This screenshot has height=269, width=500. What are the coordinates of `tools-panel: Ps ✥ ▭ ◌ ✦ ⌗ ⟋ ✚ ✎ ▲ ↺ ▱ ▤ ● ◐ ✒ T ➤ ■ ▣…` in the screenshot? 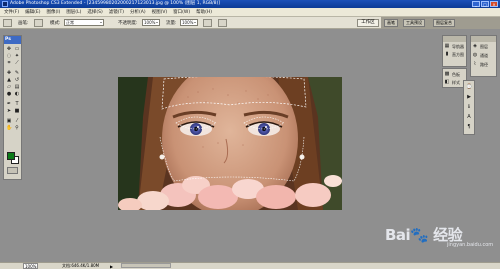 It's located at (12, 107).